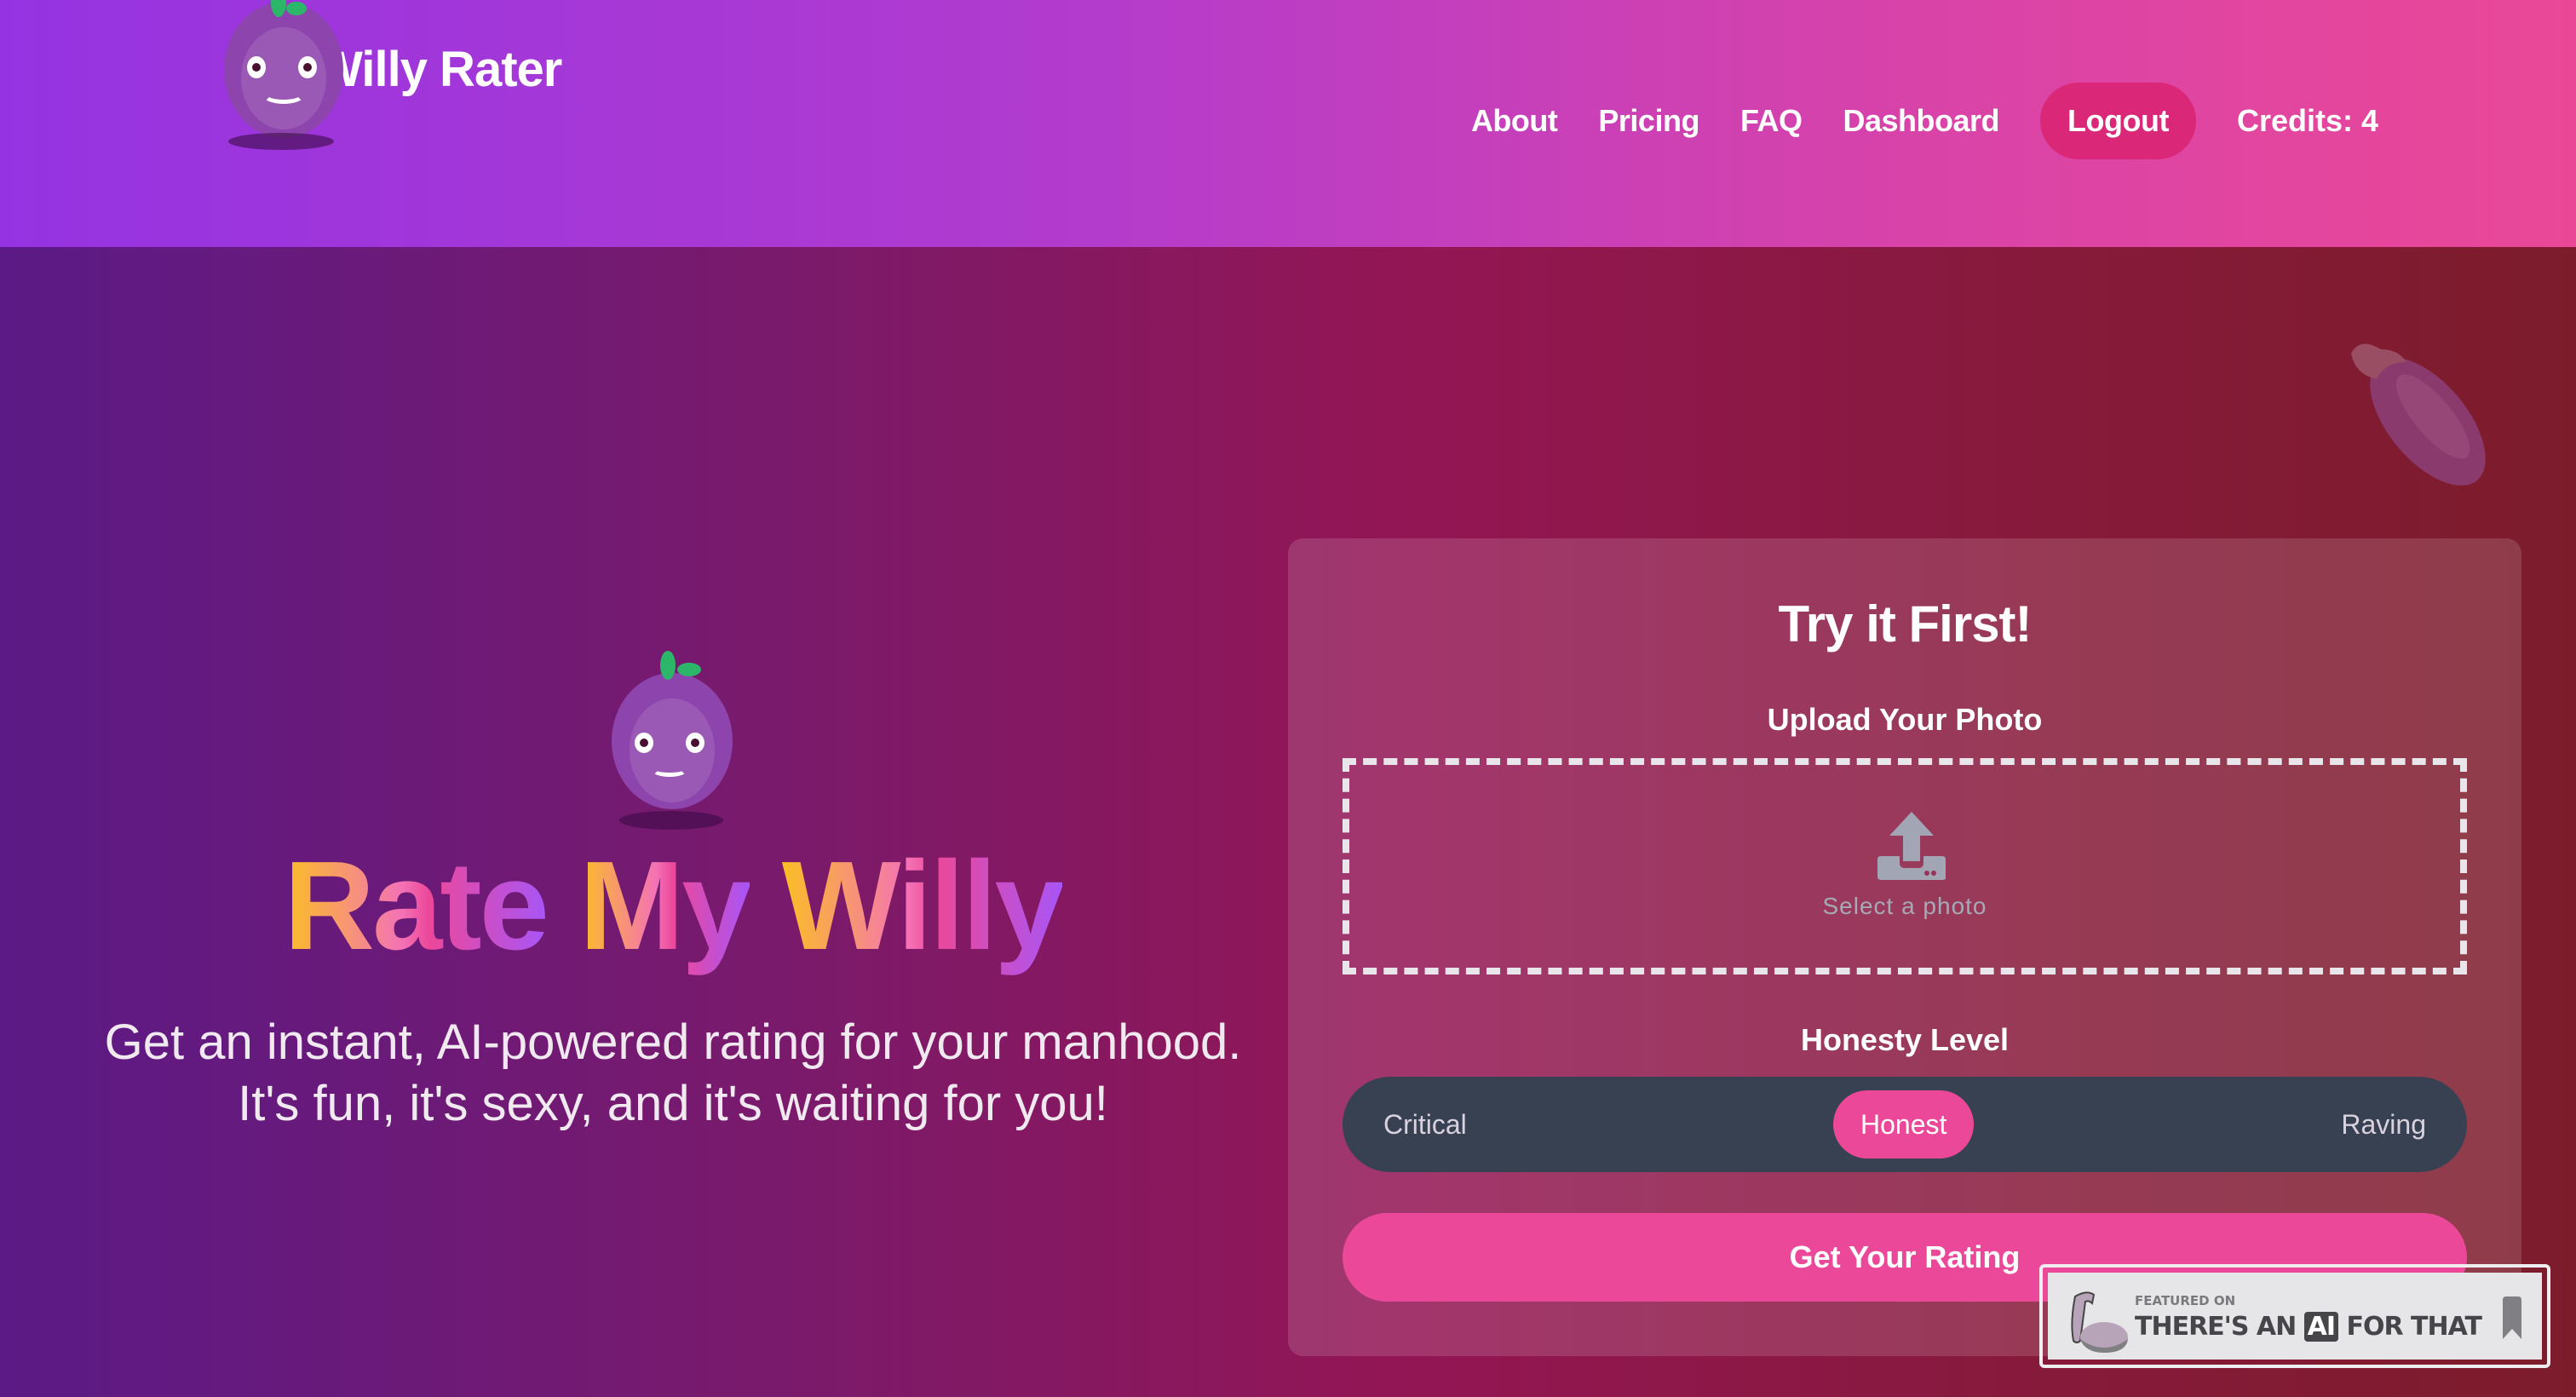  I want to click on featured-badge-inner: FEATURED ON THERE'S AN AI FOR THAT, so click(2295, 1316).